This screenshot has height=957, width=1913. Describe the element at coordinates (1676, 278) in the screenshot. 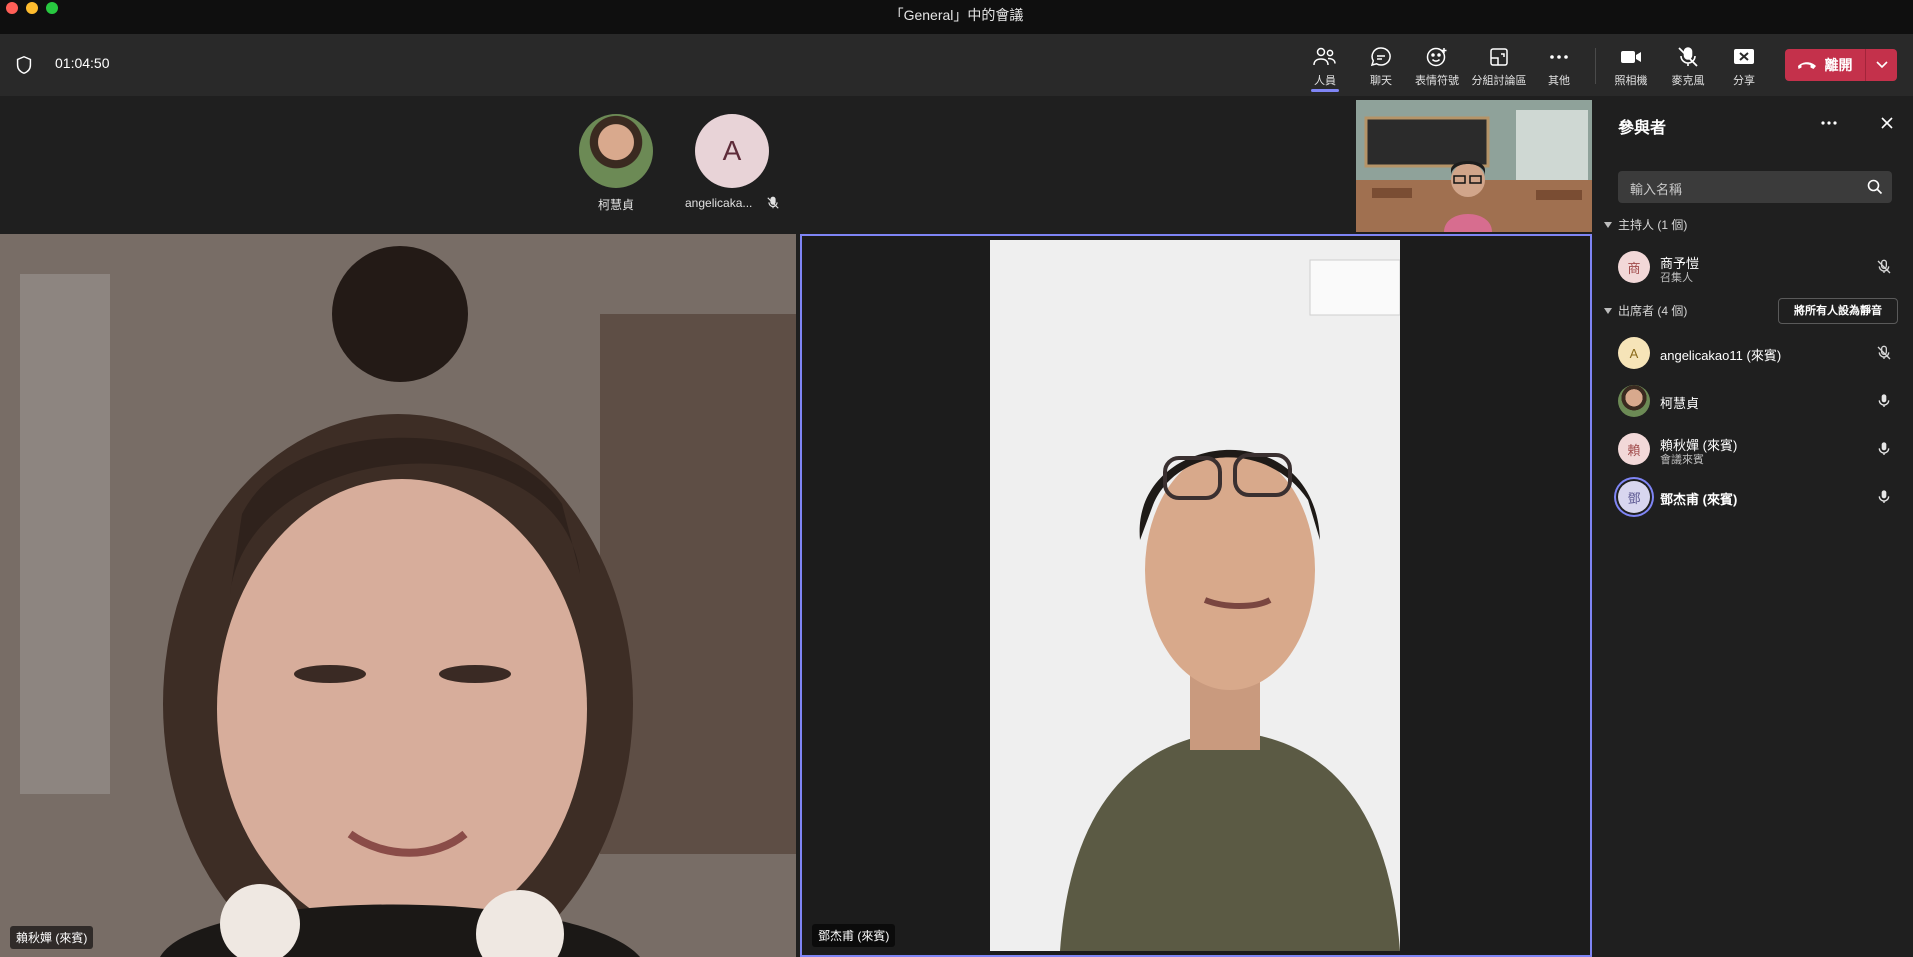

I see `participant-role: 召集人` at that location.